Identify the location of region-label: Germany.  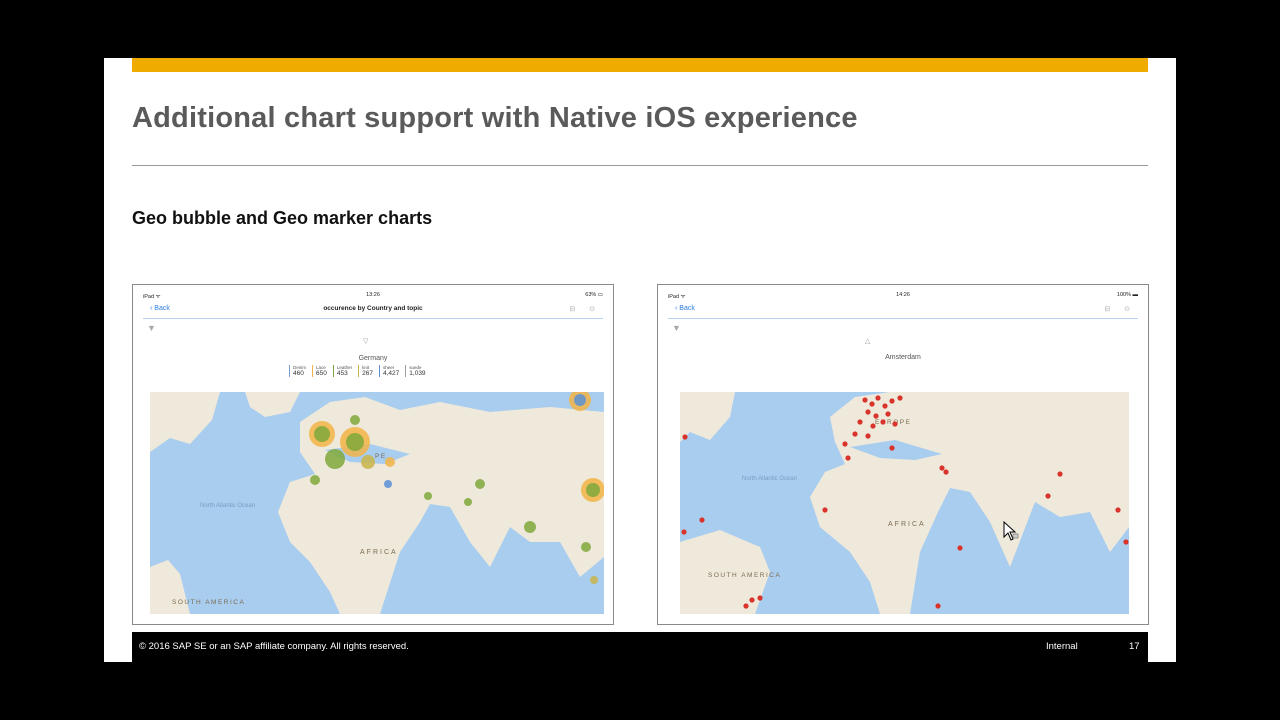
(373, 358).